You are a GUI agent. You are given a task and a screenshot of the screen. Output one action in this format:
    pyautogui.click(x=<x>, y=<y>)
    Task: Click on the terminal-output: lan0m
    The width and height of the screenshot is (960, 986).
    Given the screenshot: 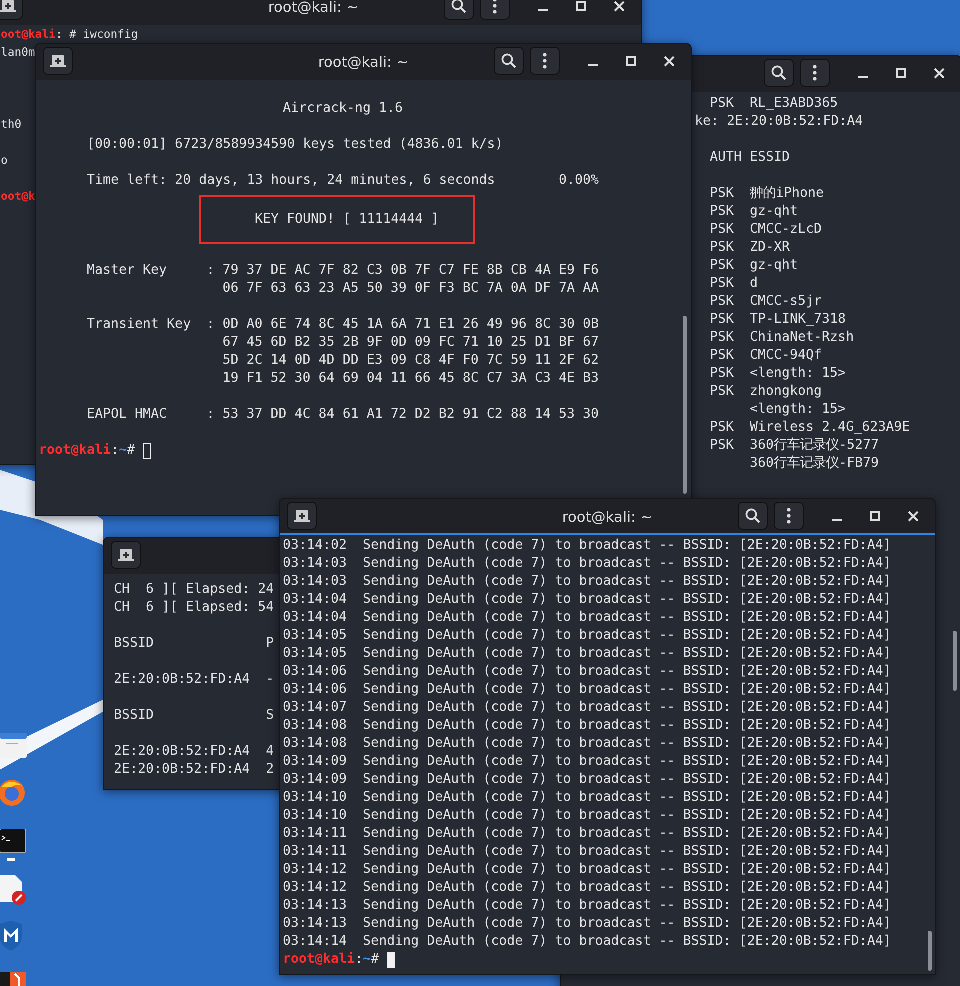 What is the action you would take?
    pyautogui.click(x=18, y=52)
    